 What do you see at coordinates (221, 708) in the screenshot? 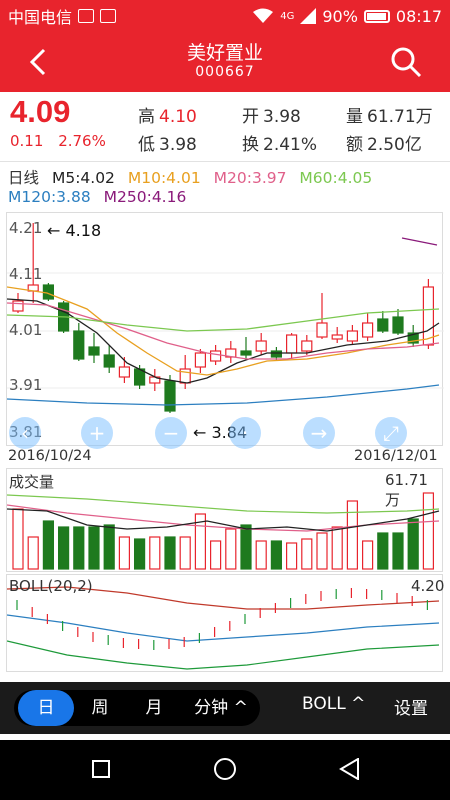
I see `tab-minute: 分钟 ^` at bounding box center [221, 708].